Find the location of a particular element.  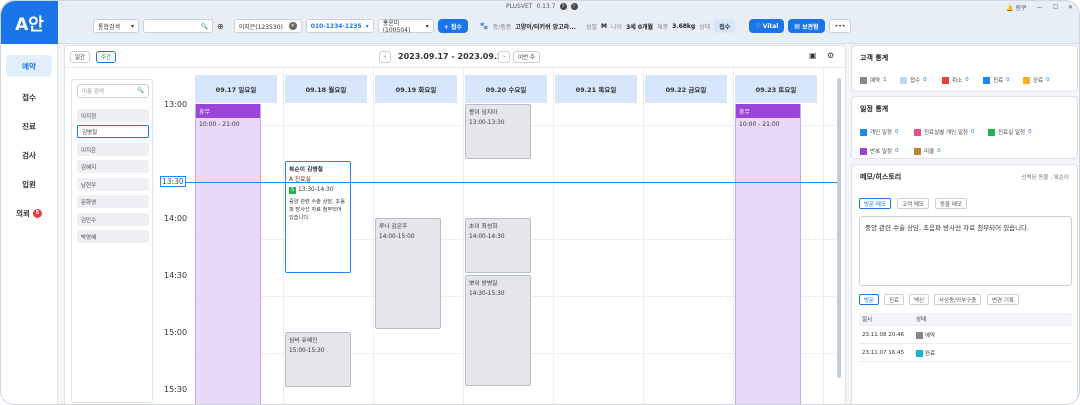

this-week-button: 이번 주 is located at coordinates (526, 57).